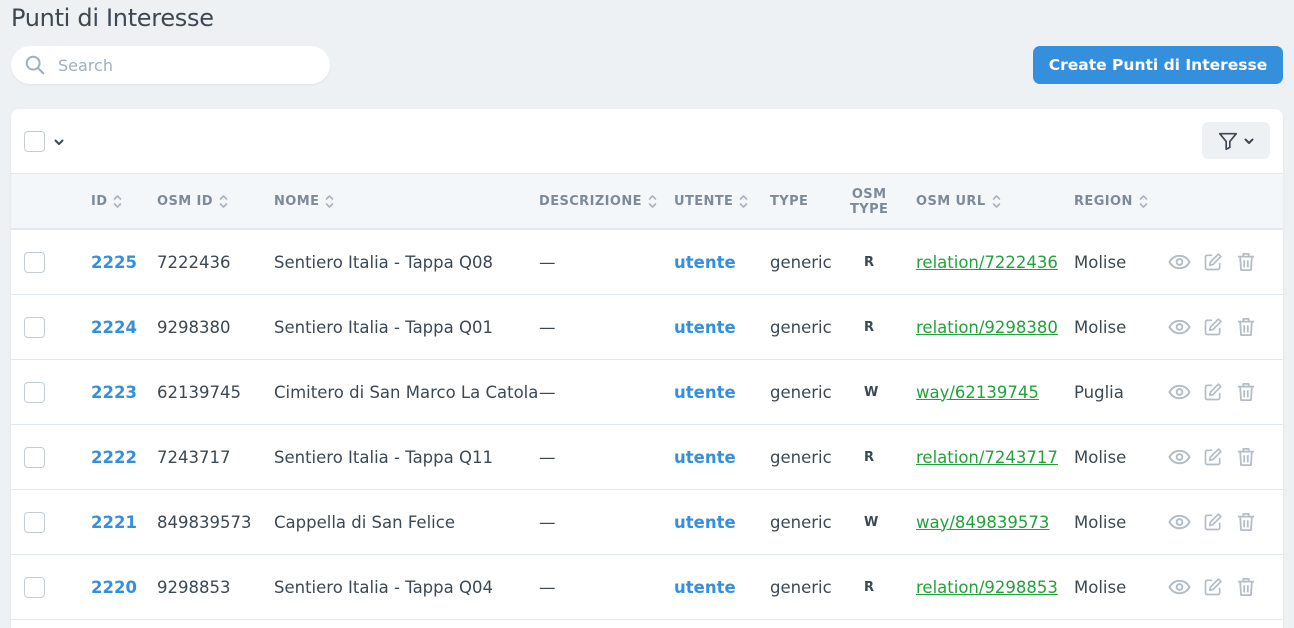  Describe the element at coordinates (112, 18) in the screenshot. I see `page-title: Punti di Interesse` at that location.